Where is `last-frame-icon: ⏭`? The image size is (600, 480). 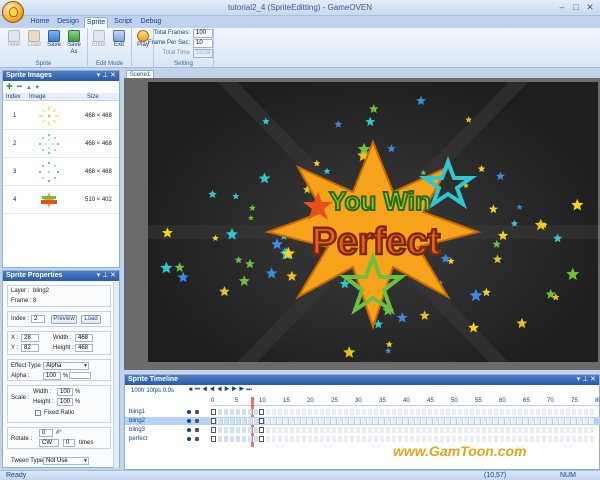 last-frame-icon: ⏭ is located at coordinates (249, 390).